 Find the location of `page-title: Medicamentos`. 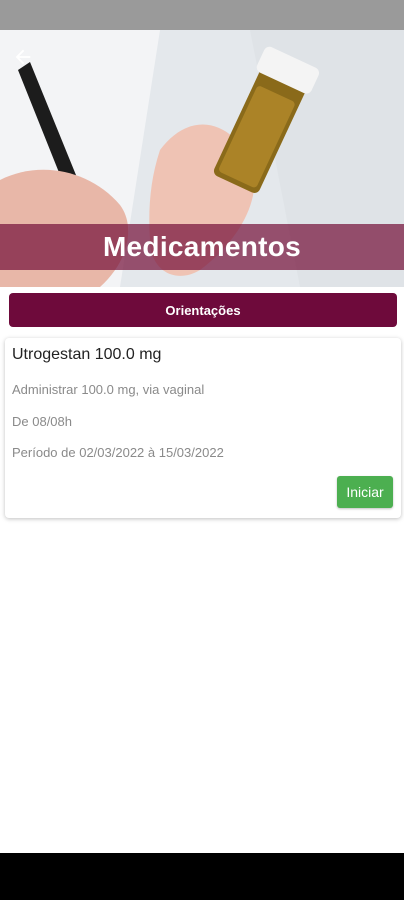

page-title: Medicamentos is located at coordinates (202, 246).